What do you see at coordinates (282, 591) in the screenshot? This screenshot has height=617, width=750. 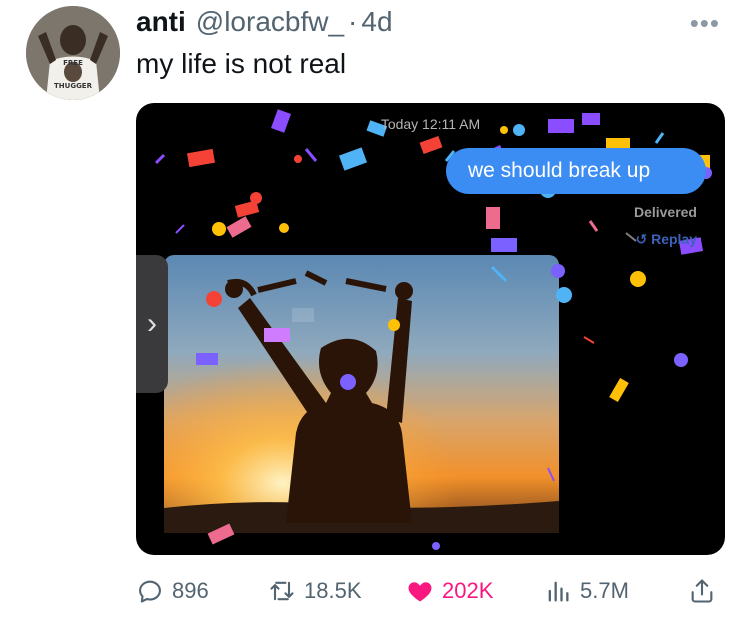 I see `retweet-icon` at bounding box center [282, 591].